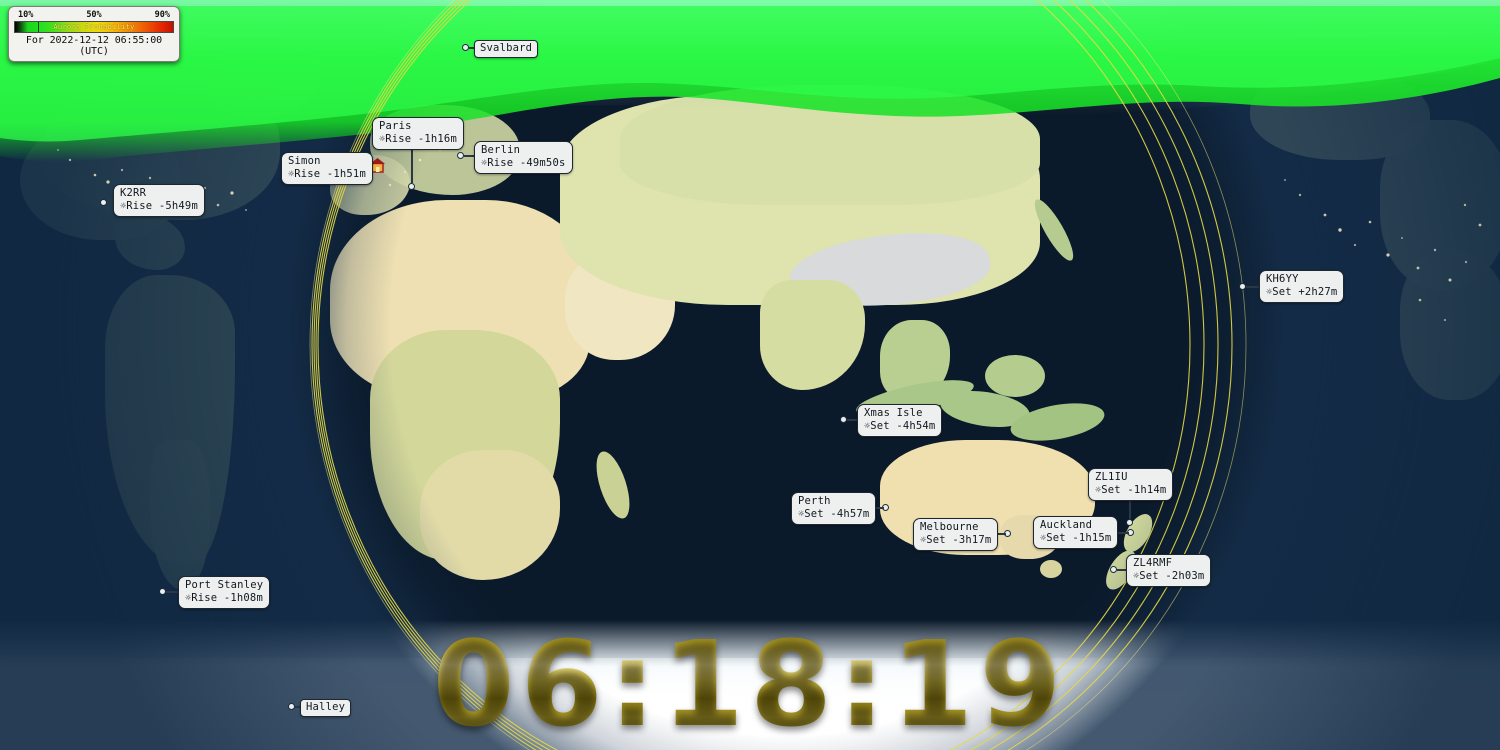 The width and height of the screenshot is (1500, 750). What do you see at coordinates (956, 540) in the screenshot?
I see `place-info-melbourne: ☼Set -3h17m` at bounding box center [956, 540].